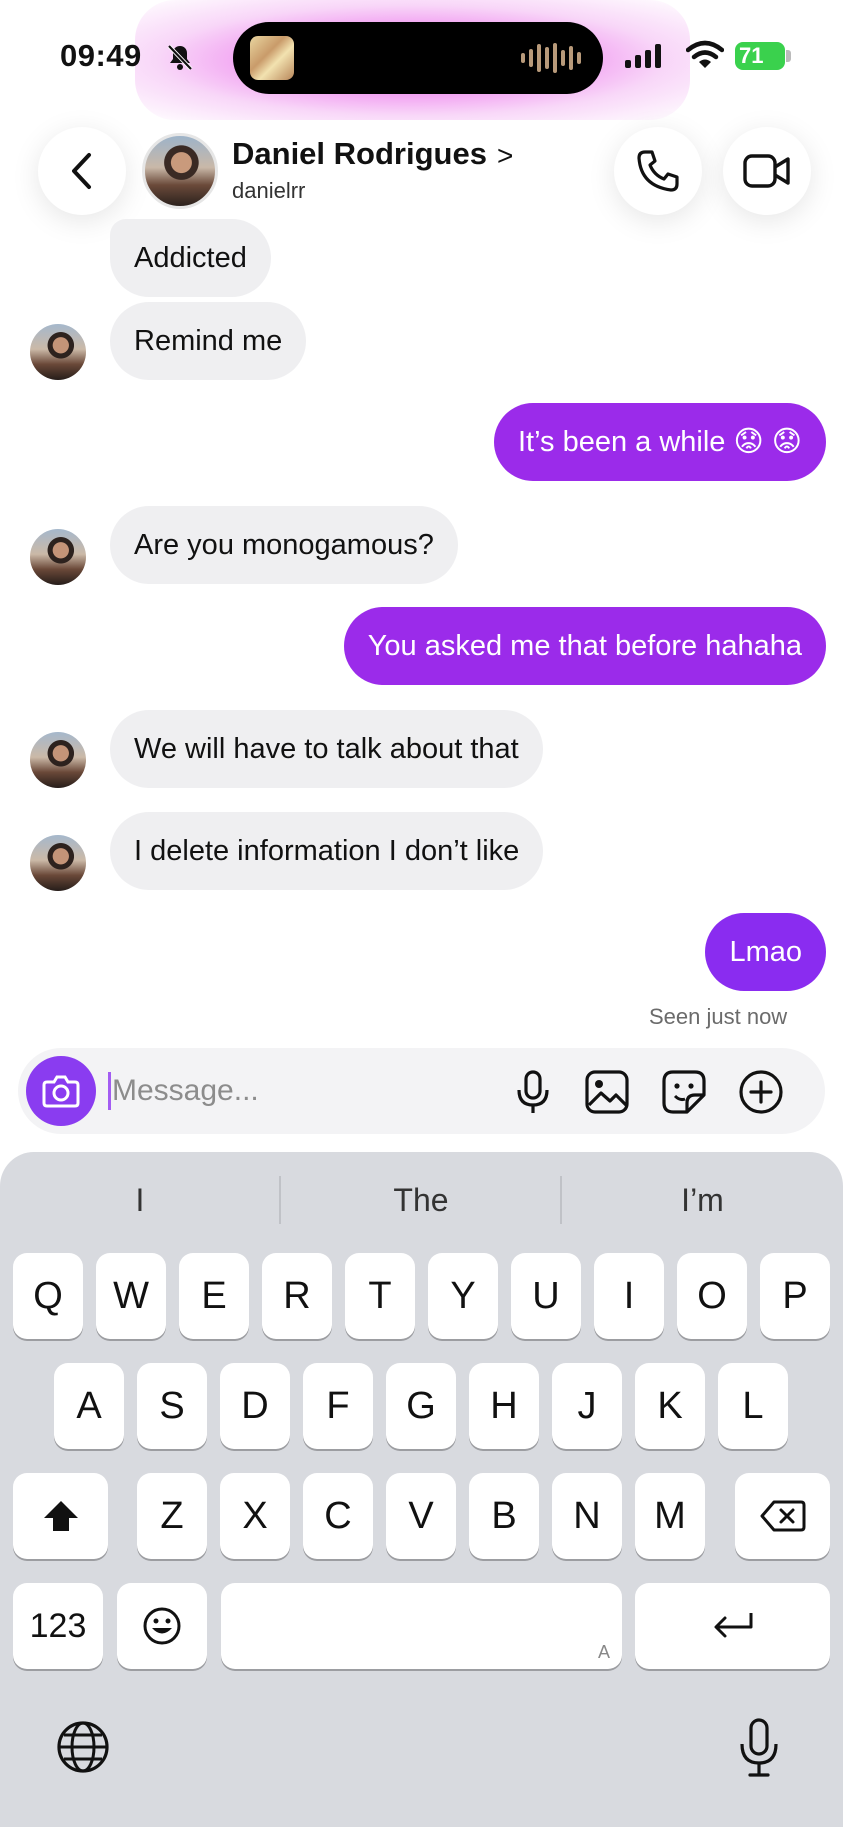 The width and height of the screenshot is (843, 1827). What do you see at coordinates (190, 258) in the screenshot?
I see `message-incoming: Addicted` at bounding box center [190, 258].